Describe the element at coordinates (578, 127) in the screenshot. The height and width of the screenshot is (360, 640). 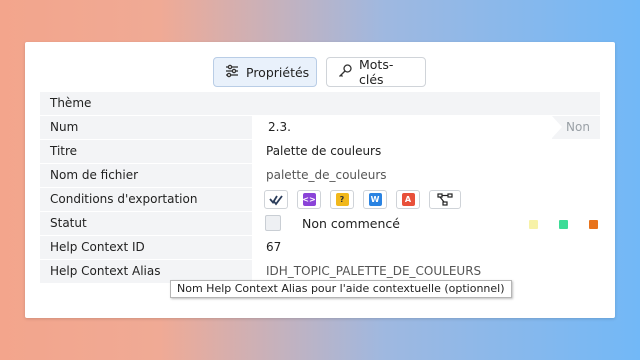
I see `num-suffix: Non` at that location.